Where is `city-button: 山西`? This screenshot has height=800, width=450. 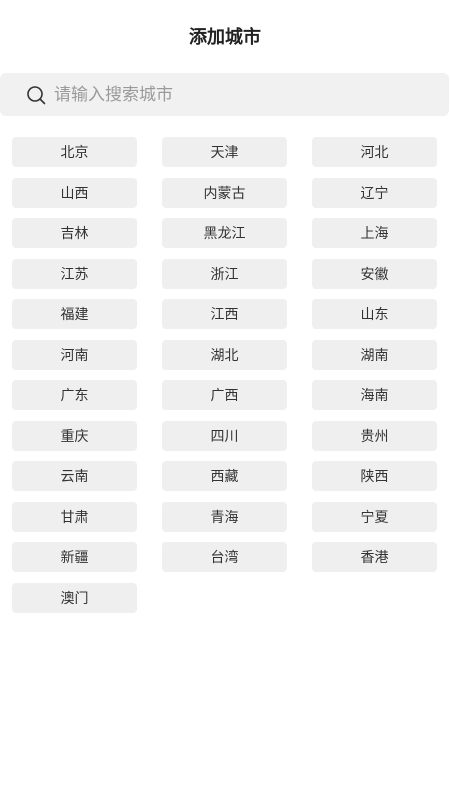
city-button: 山西 is located at coordinates (74, 192).